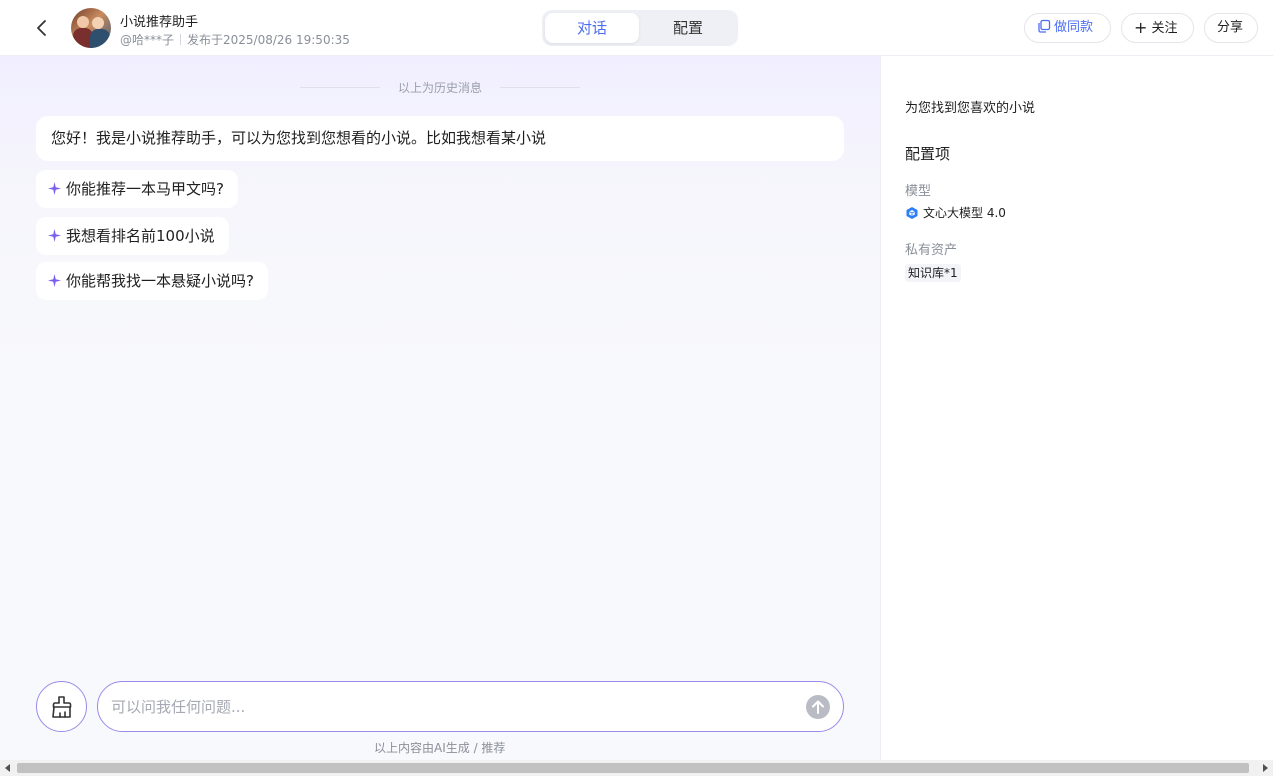 Image resolution: width=1273 pixels, height=776 pixels. I want to click on broom-icon, so click(62, 707).